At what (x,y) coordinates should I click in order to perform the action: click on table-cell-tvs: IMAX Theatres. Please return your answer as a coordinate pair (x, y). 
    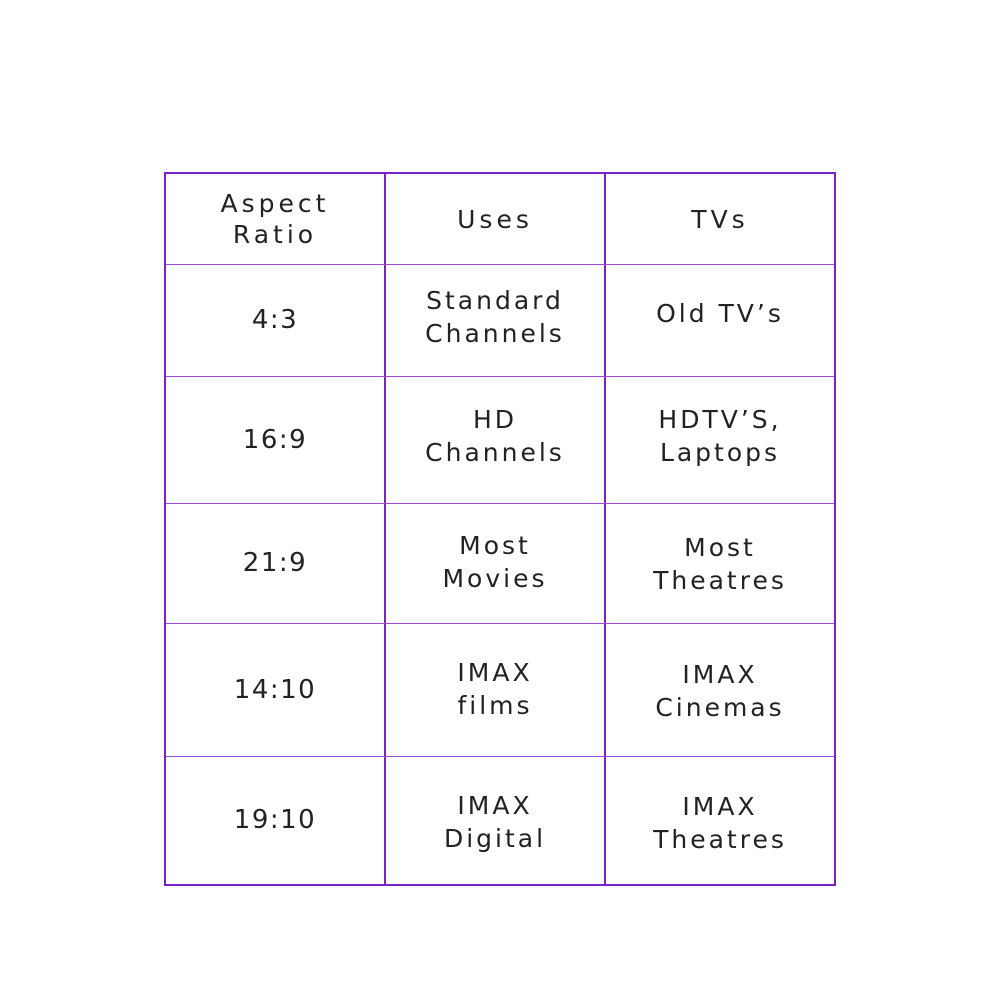
    Looking at the image, I should click on (720, 823).